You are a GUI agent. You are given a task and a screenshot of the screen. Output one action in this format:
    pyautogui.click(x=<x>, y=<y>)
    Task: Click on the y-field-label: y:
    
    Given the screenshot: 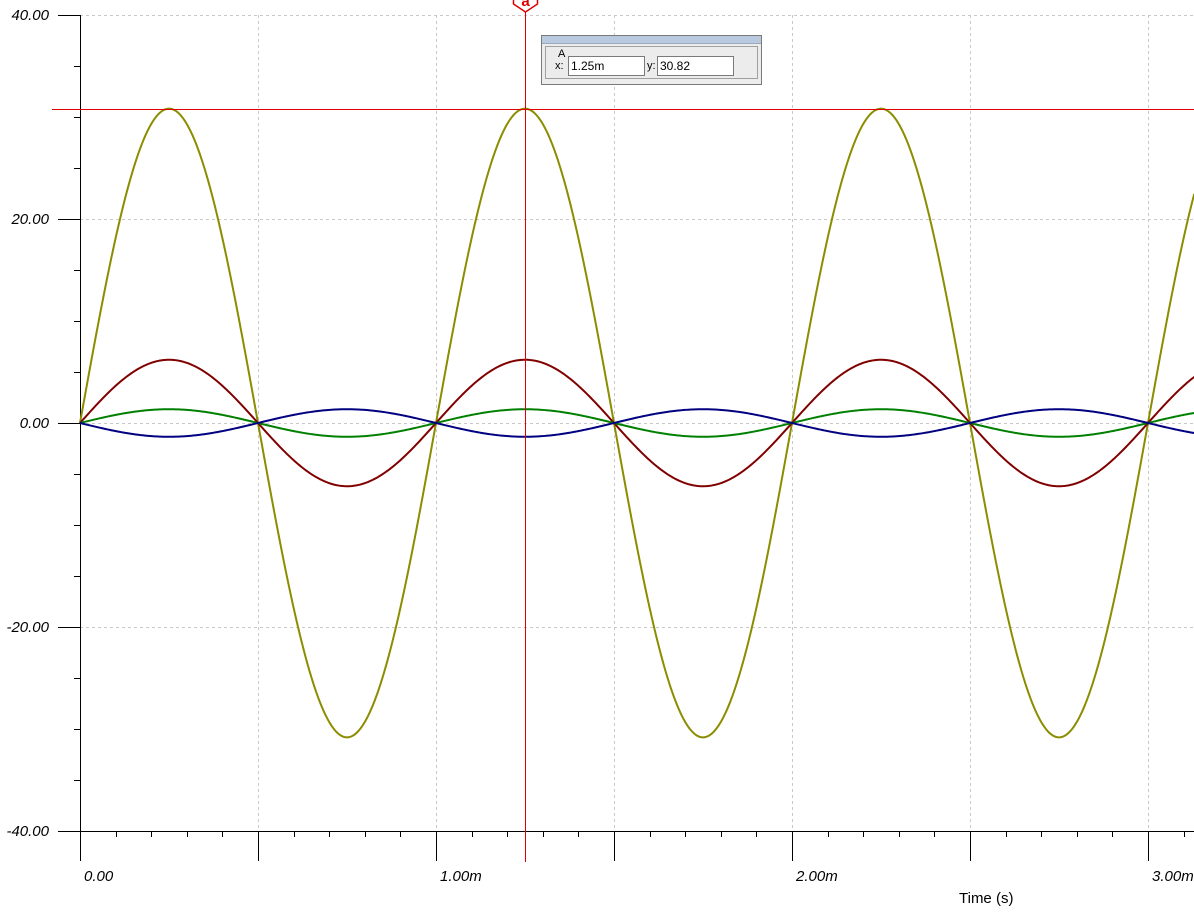 What is the action you would take?
    pyautogui.click(x=651, y=66)
    